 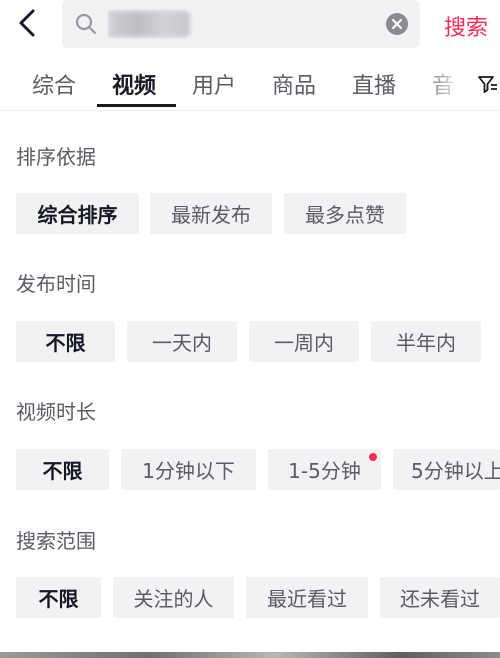 I want to click on content-preview-strip, so click(x=250, y=655).